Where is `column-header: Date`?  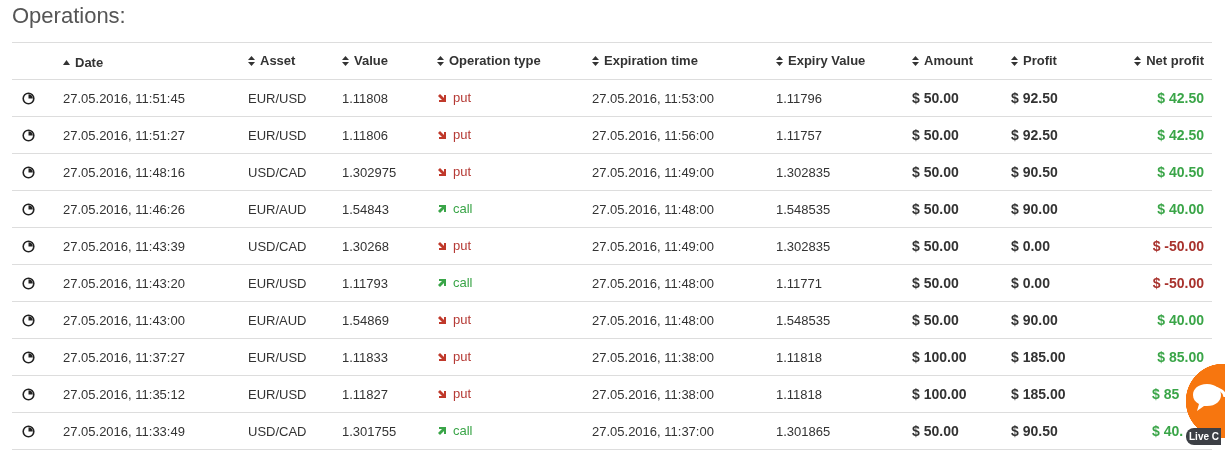 column-header: Date is located at coordinates (83, 62).